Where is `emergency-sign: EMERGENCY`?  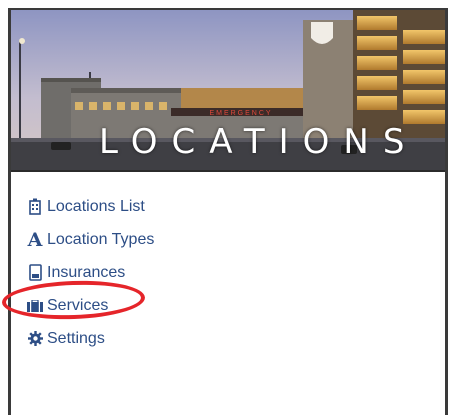 emergency-sign: EMERGENCY is located at coordinates (240, 113).